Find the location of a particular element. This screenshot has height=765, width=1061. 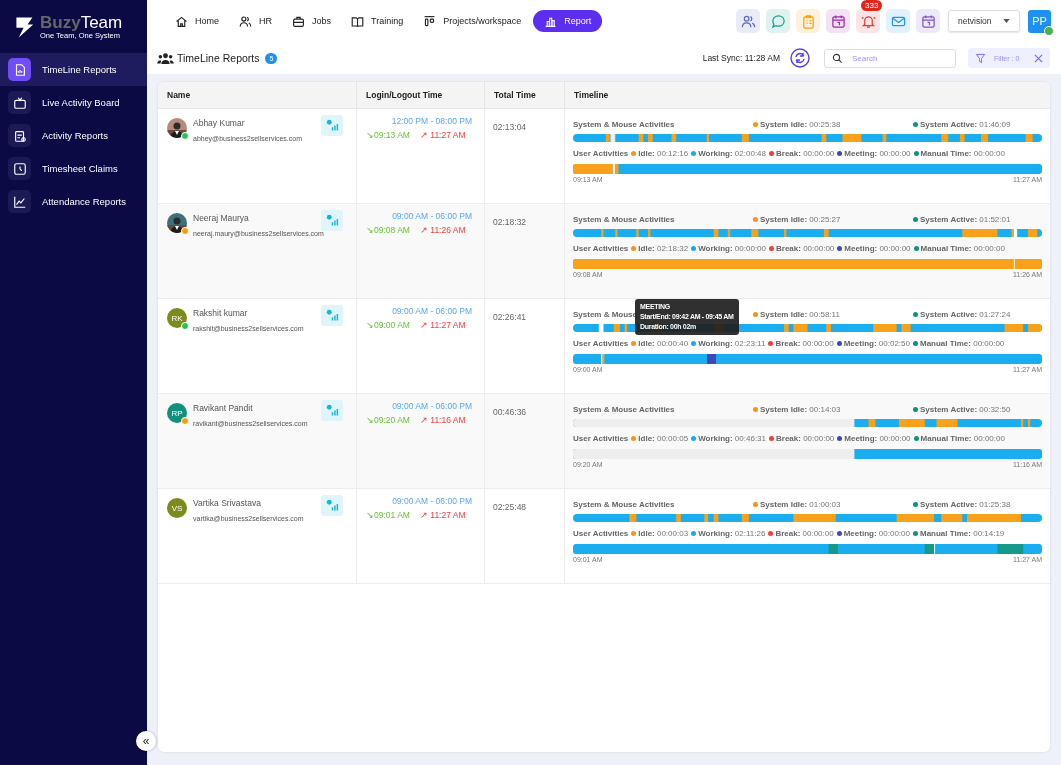

activity-stat: Working: 02:23:11 is located at coordinates (732, 343).